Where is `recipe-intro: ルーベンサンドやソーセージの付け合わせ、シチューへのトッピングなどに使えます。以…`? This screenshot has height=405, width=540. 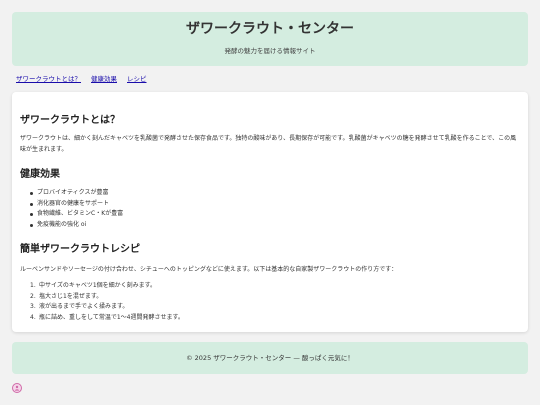 recipe-intro: ルーベンサンドやソーセージの付け合わせ、シチューへのトッピングなどに使えます。以… is located at coordinates (209, 269).